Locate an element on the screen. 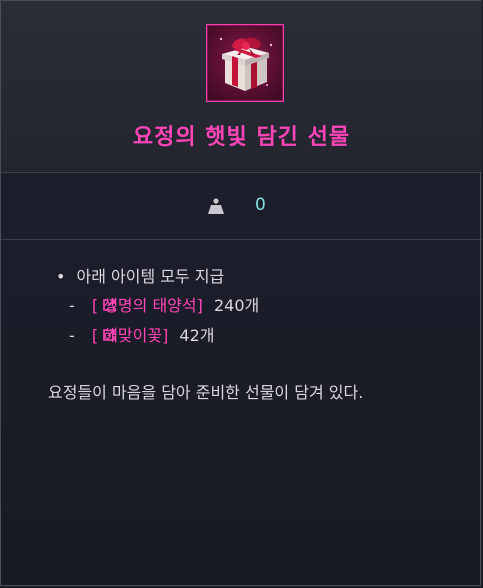  list-item: - [ 해맞이꽃] 42개 is located at coordinates (142, 334).